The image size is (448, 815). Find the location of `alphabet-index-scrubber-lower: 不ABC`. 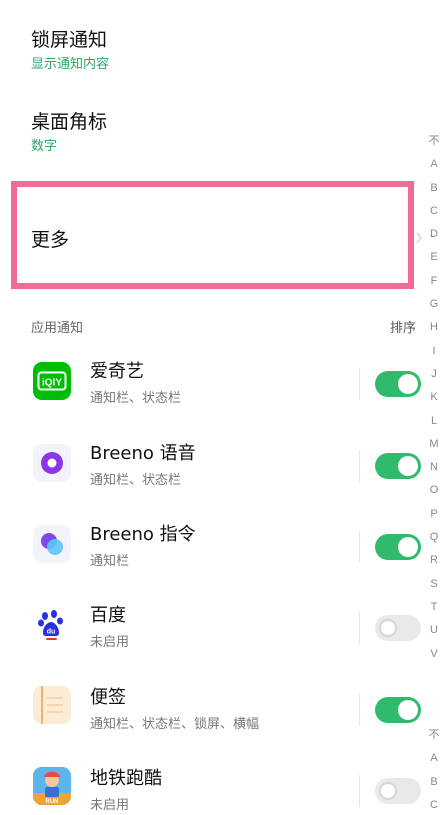

alphabet-index-scrubber-lower: 不ABC is located at coordinates (434, 769).